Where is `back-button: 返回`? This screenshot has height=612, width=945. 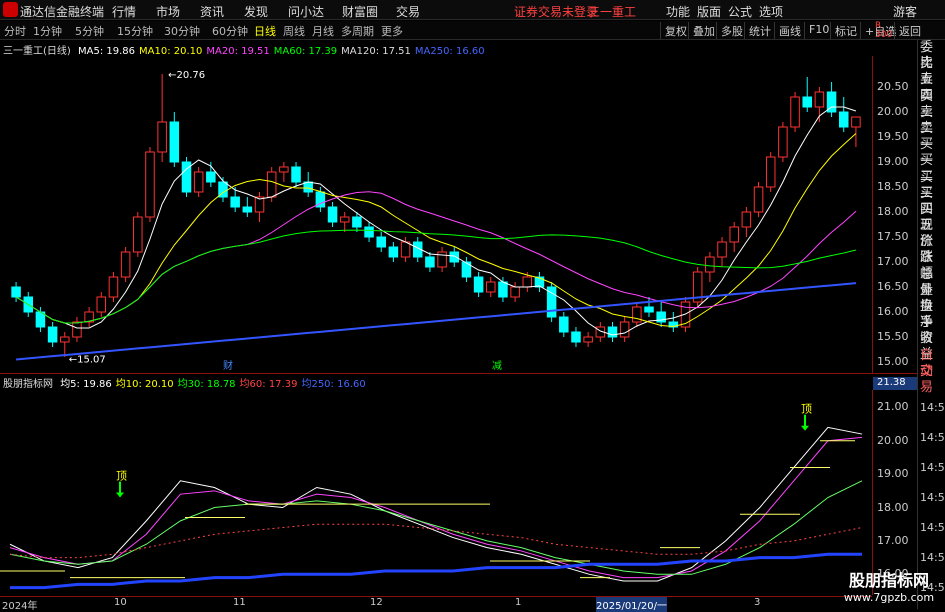 back-button: 返回 is located at coordinates (909, 30).